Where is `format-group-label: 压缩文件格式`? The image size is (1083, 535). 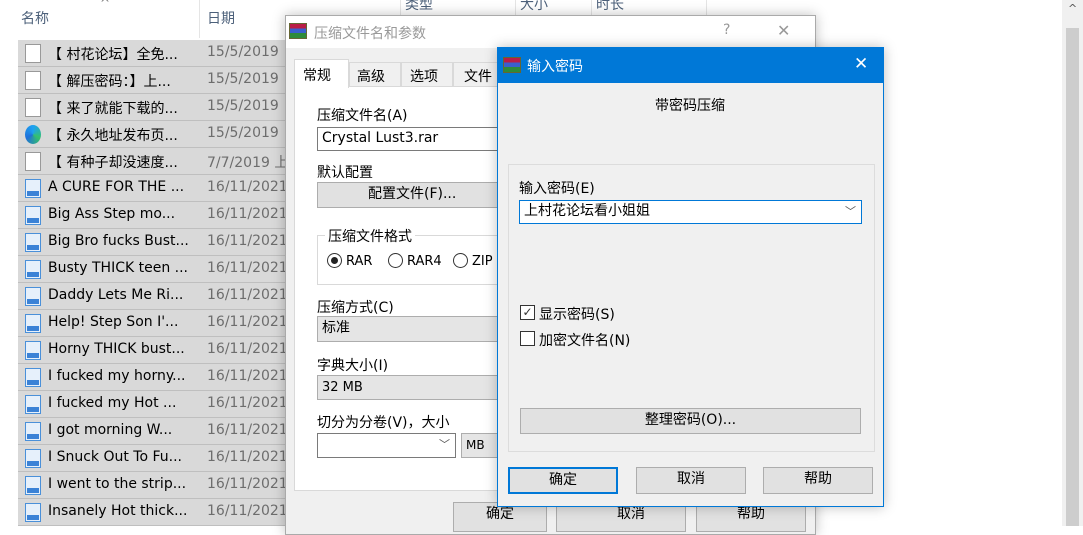
format-group-label: 压缩文件格式 is located at coordinates (370, 236).